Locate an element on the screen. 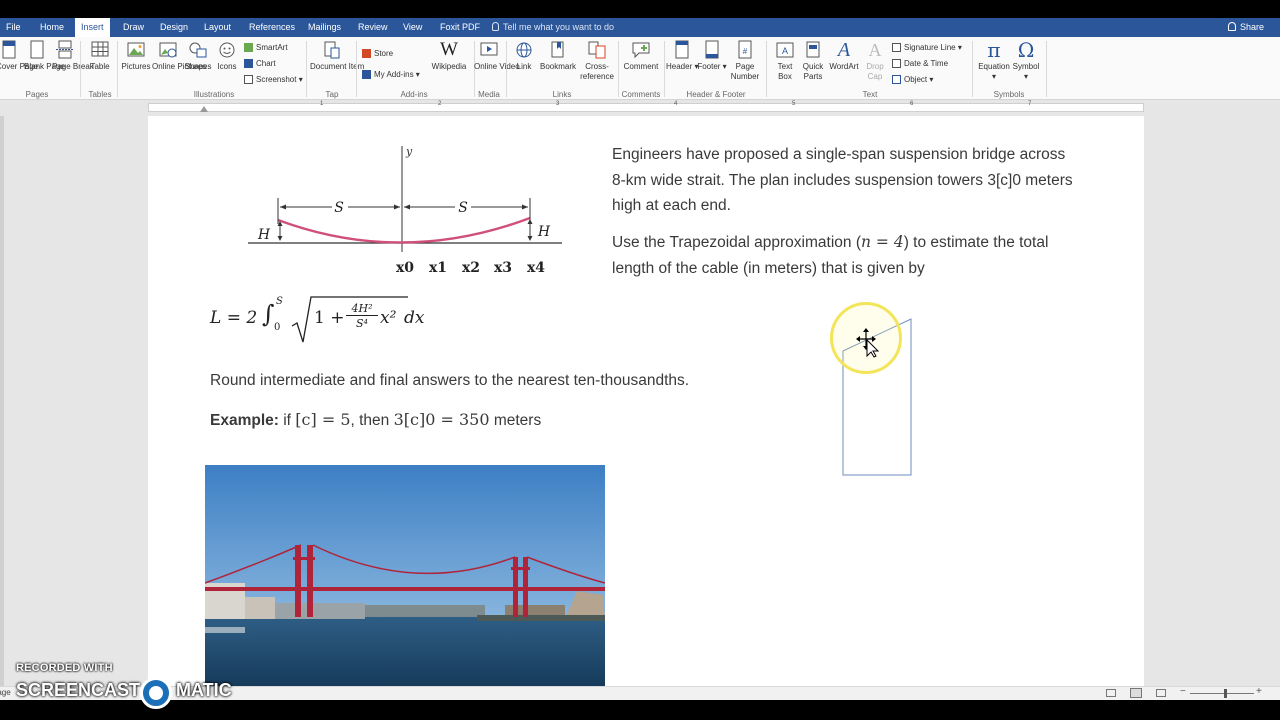 The height and width of the screenshot is (720, 1280). header-button: Header ▾ is located at coordinates (682, 56).